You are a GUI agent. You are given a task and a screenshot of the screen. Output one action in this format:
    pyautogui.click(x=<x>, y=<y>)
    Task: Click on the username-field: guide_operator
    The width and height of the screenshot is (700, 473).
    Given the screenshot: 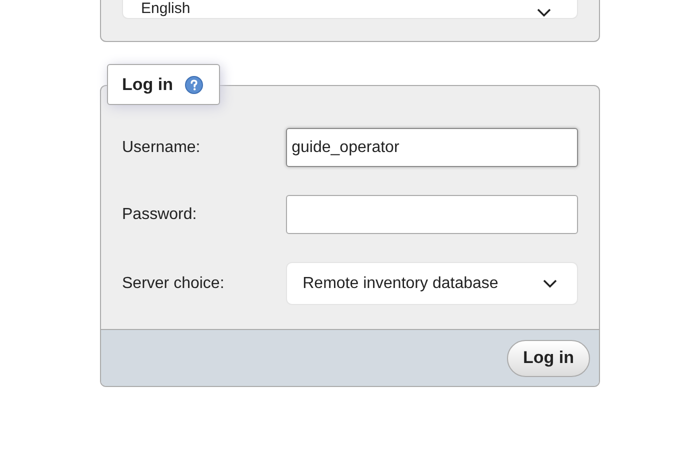 What is the action you would take?
    pyautogui.click(x=432, y=147)
    